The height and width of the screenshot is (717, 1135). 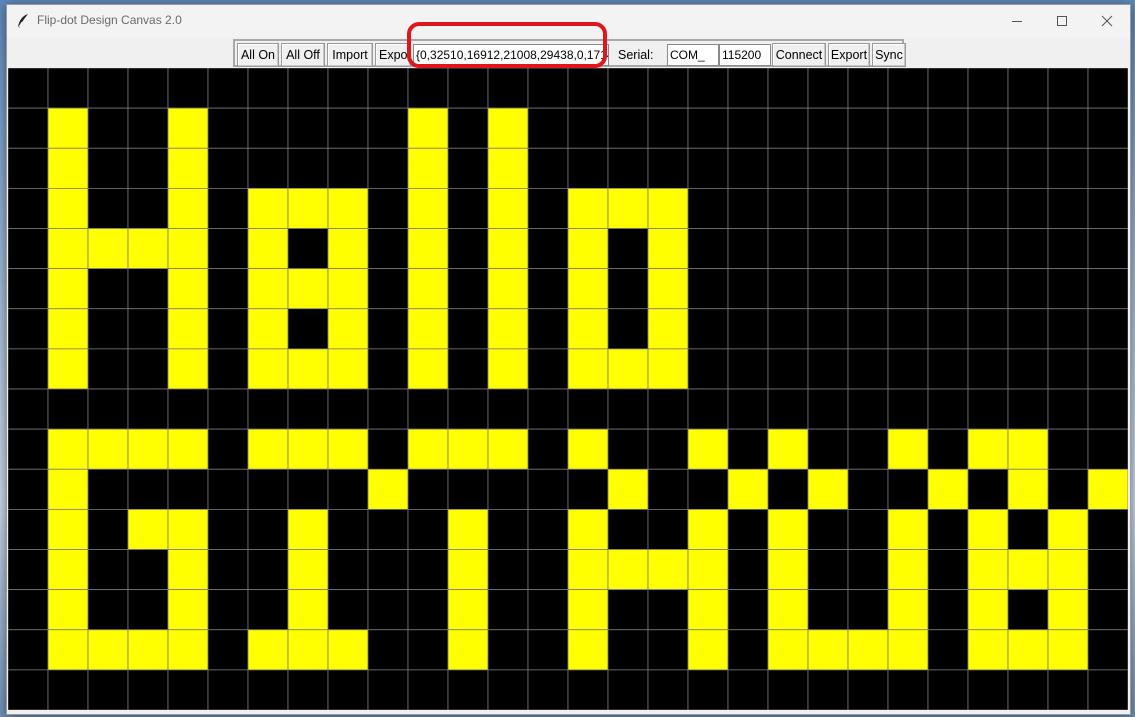 I want to click on all-on-button: All On, so click(x=258, y=55).